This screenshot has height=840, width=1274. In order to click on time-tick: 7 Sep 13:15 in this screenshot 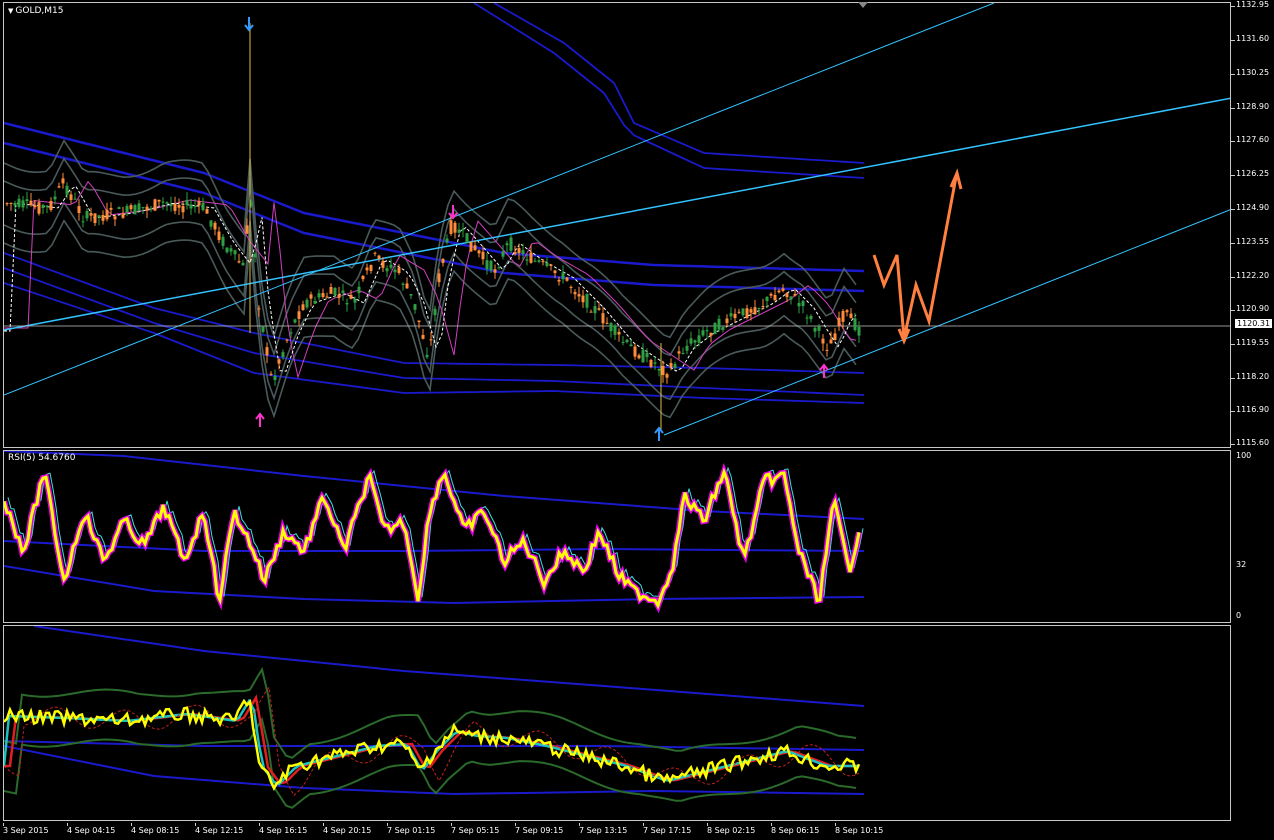, I will do `click(603, 829)`.